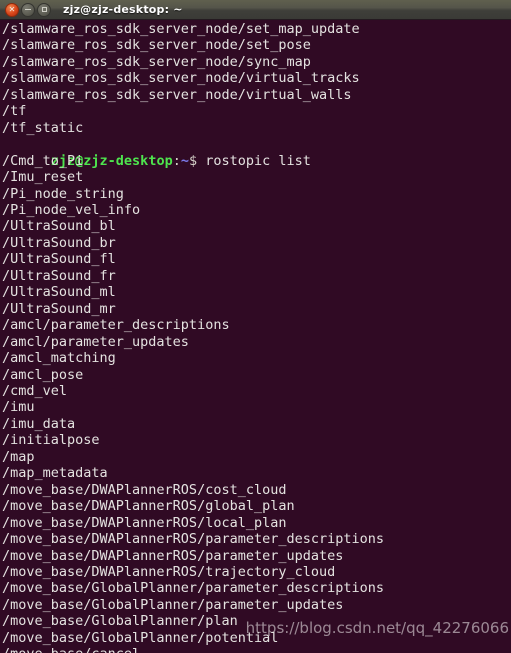  I want to click on terminal-line: /imu_data, so click(39, 423).